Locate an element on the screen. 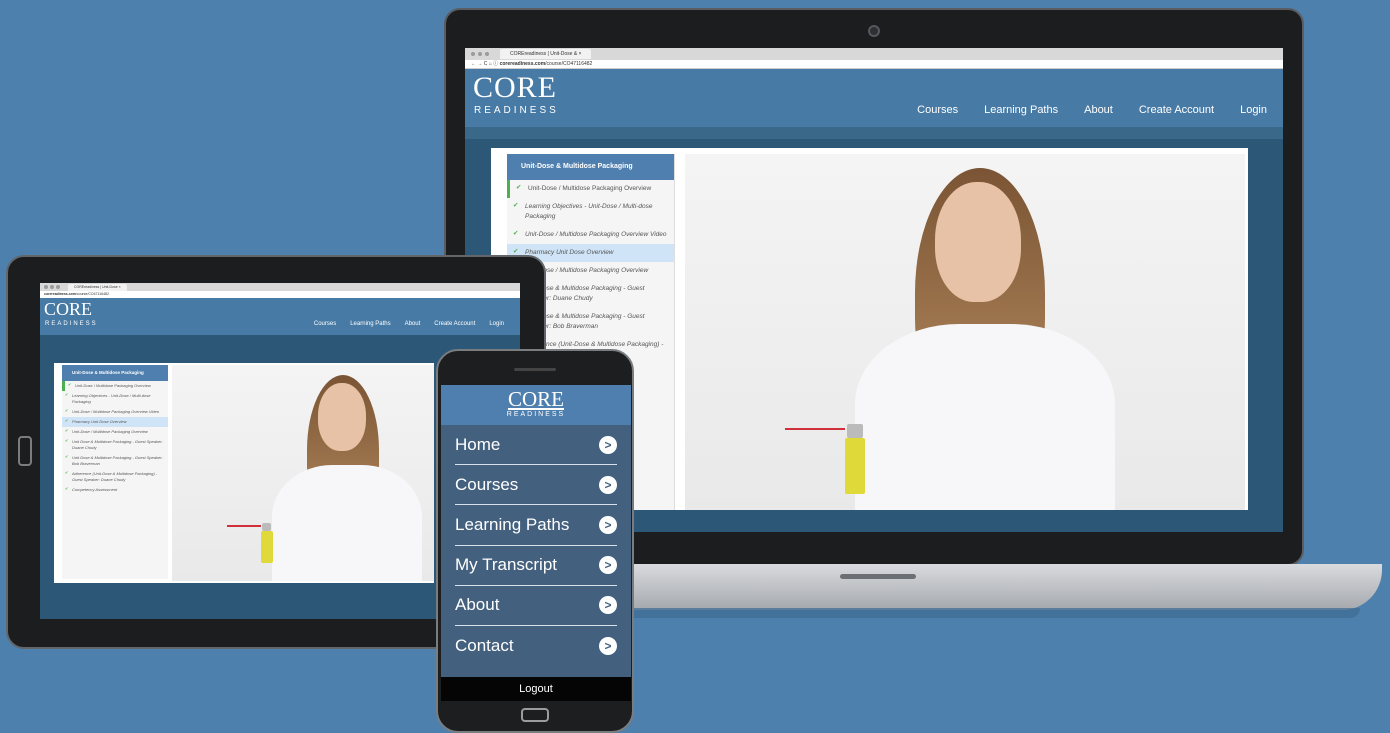 The height and width of the screenshot is (733, 1390). menu-item-label: Learning Paths is located at coordinates (512, 524).